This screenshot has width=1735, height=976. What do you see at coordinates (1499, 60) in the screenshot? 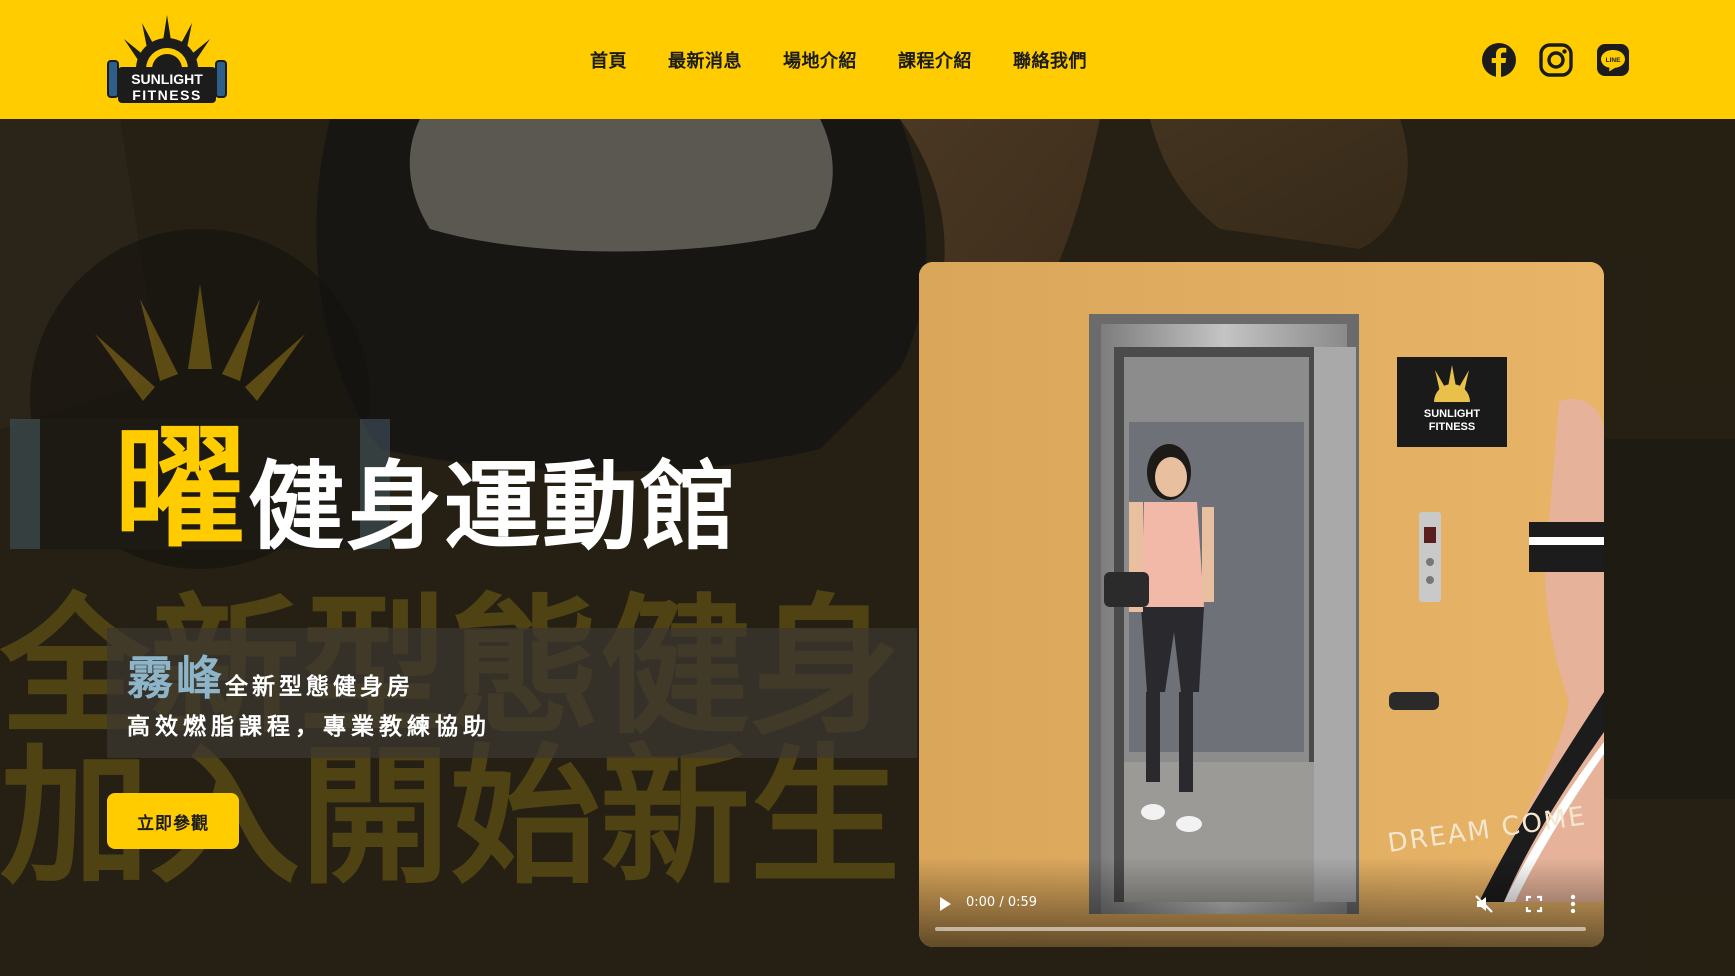
I see `facebook-icon` at bounding box center [1499, 60].